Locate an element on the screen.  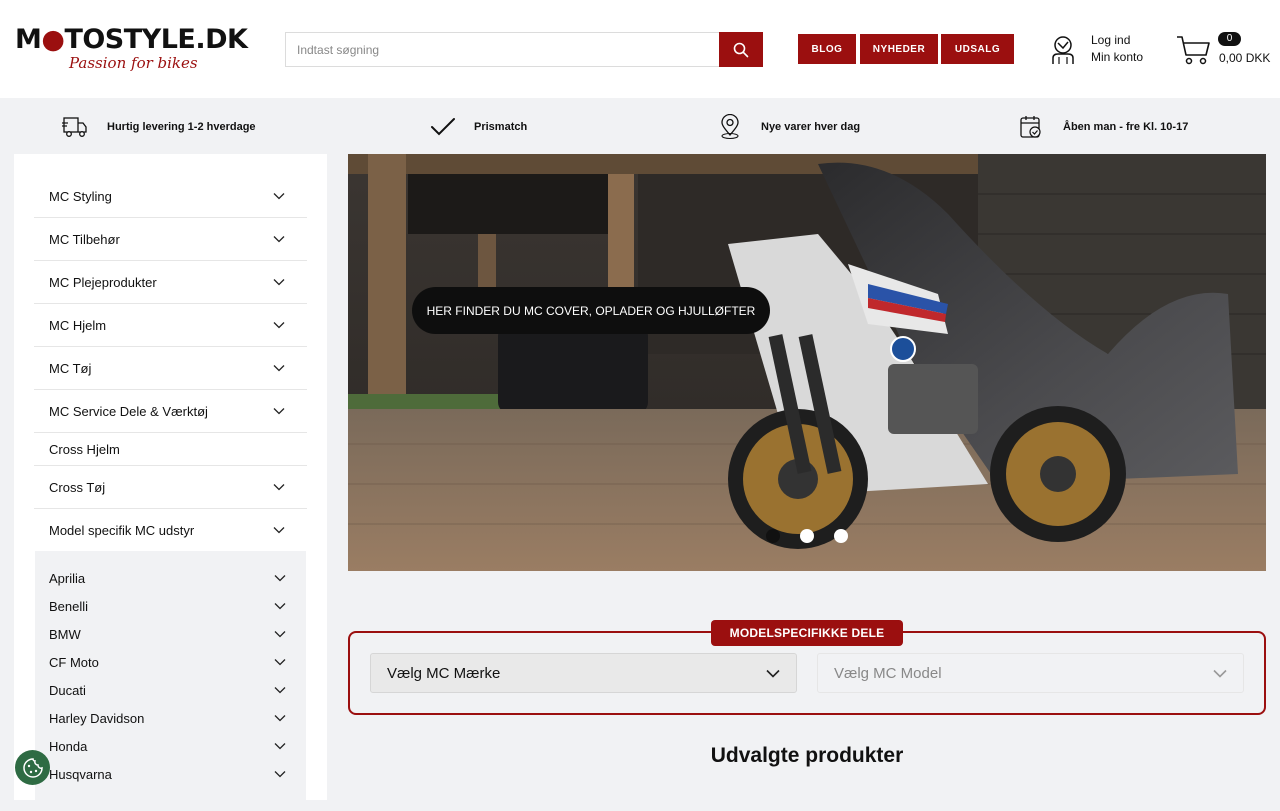
brand-label: Benelli is located at coordinates (69, 606).